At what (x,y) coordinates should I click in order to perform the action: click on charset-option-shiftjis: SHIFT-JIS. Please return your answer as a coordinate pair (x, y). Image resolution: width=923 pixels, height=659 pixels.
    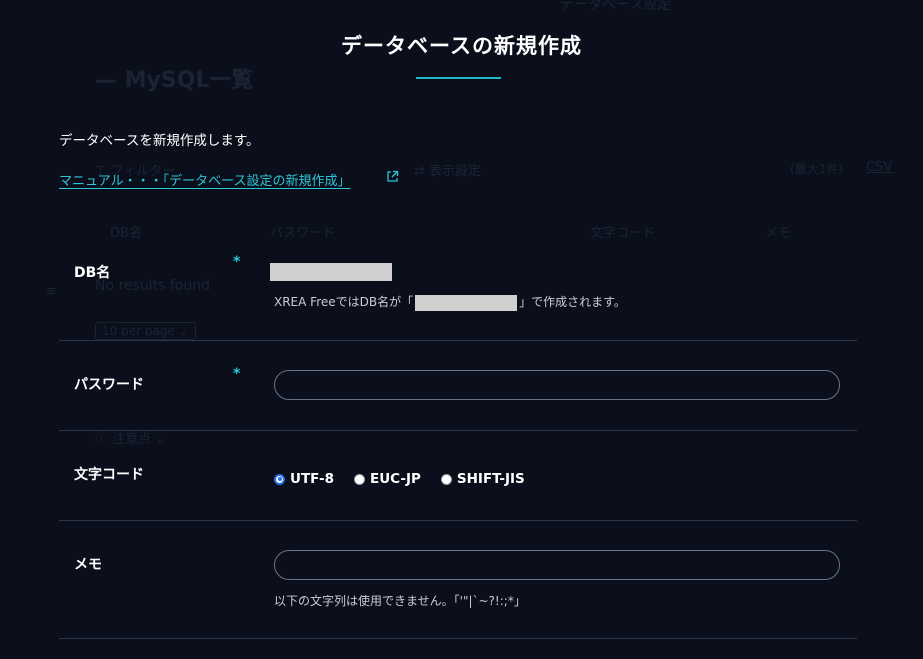
    Looking at the image, I should click on (482, 479).